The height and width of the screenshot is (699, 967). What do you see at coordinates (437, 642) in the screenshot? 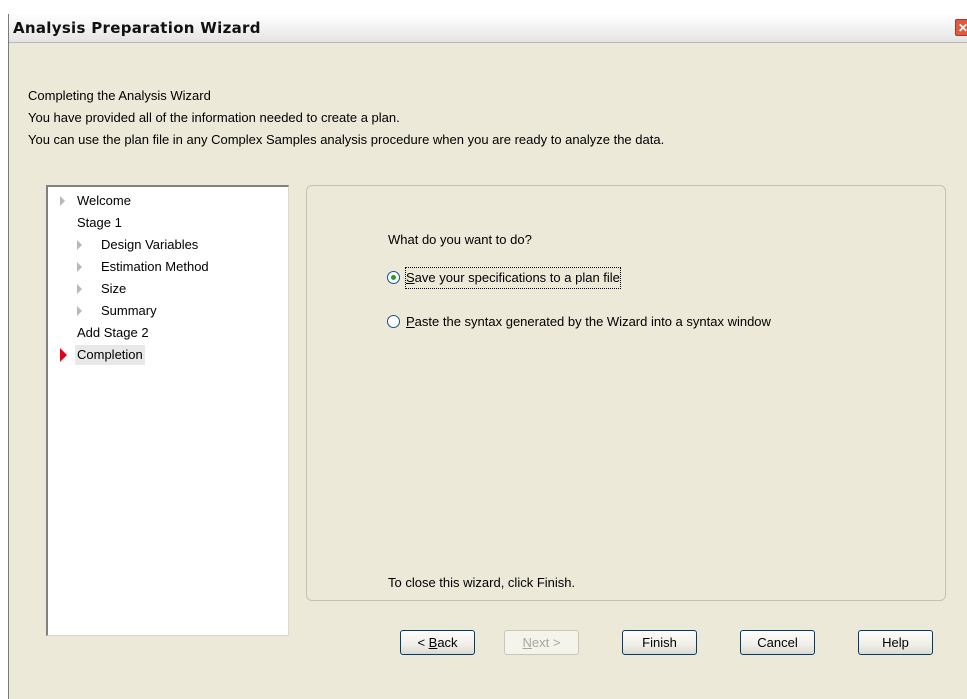
I see `back-button: < Back` at bounding box center [437, 642].